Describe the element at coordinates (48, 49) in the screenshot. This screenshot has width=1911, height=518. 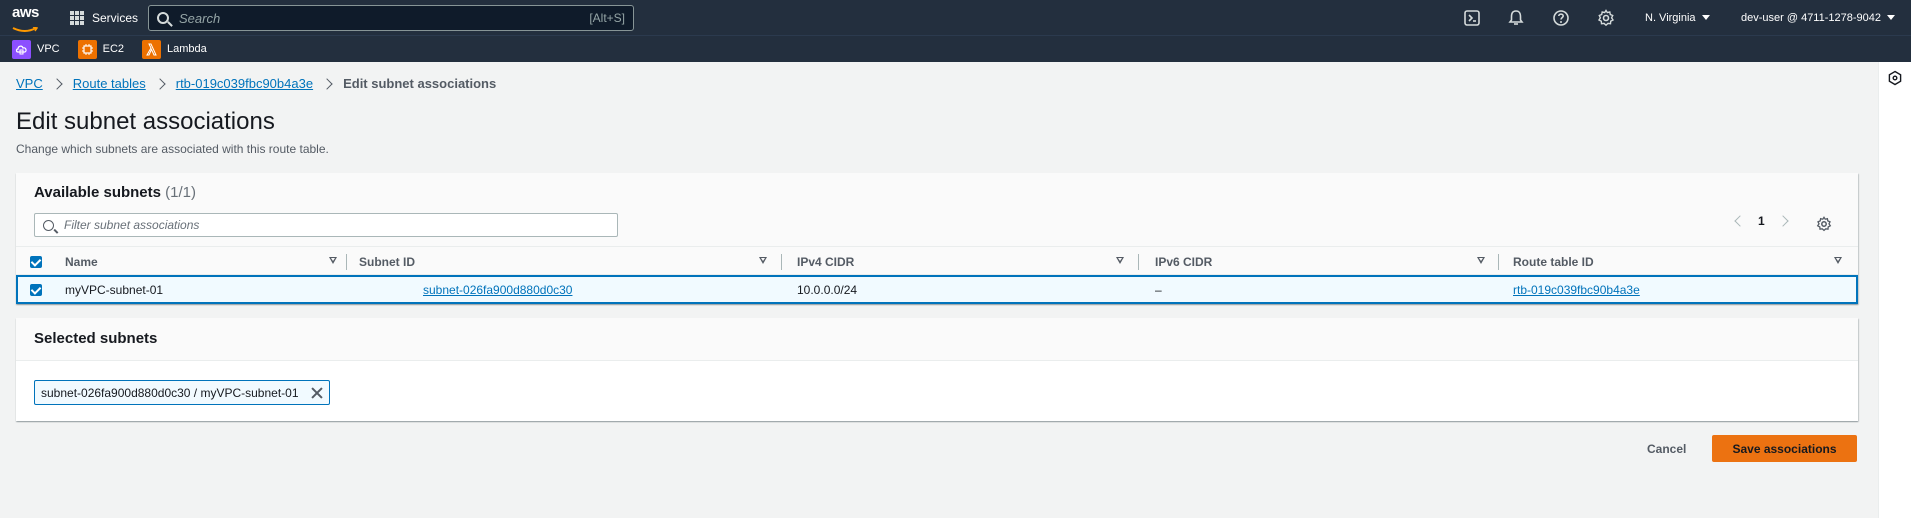
I see `favorite-vpc-label: VPC` at that location.